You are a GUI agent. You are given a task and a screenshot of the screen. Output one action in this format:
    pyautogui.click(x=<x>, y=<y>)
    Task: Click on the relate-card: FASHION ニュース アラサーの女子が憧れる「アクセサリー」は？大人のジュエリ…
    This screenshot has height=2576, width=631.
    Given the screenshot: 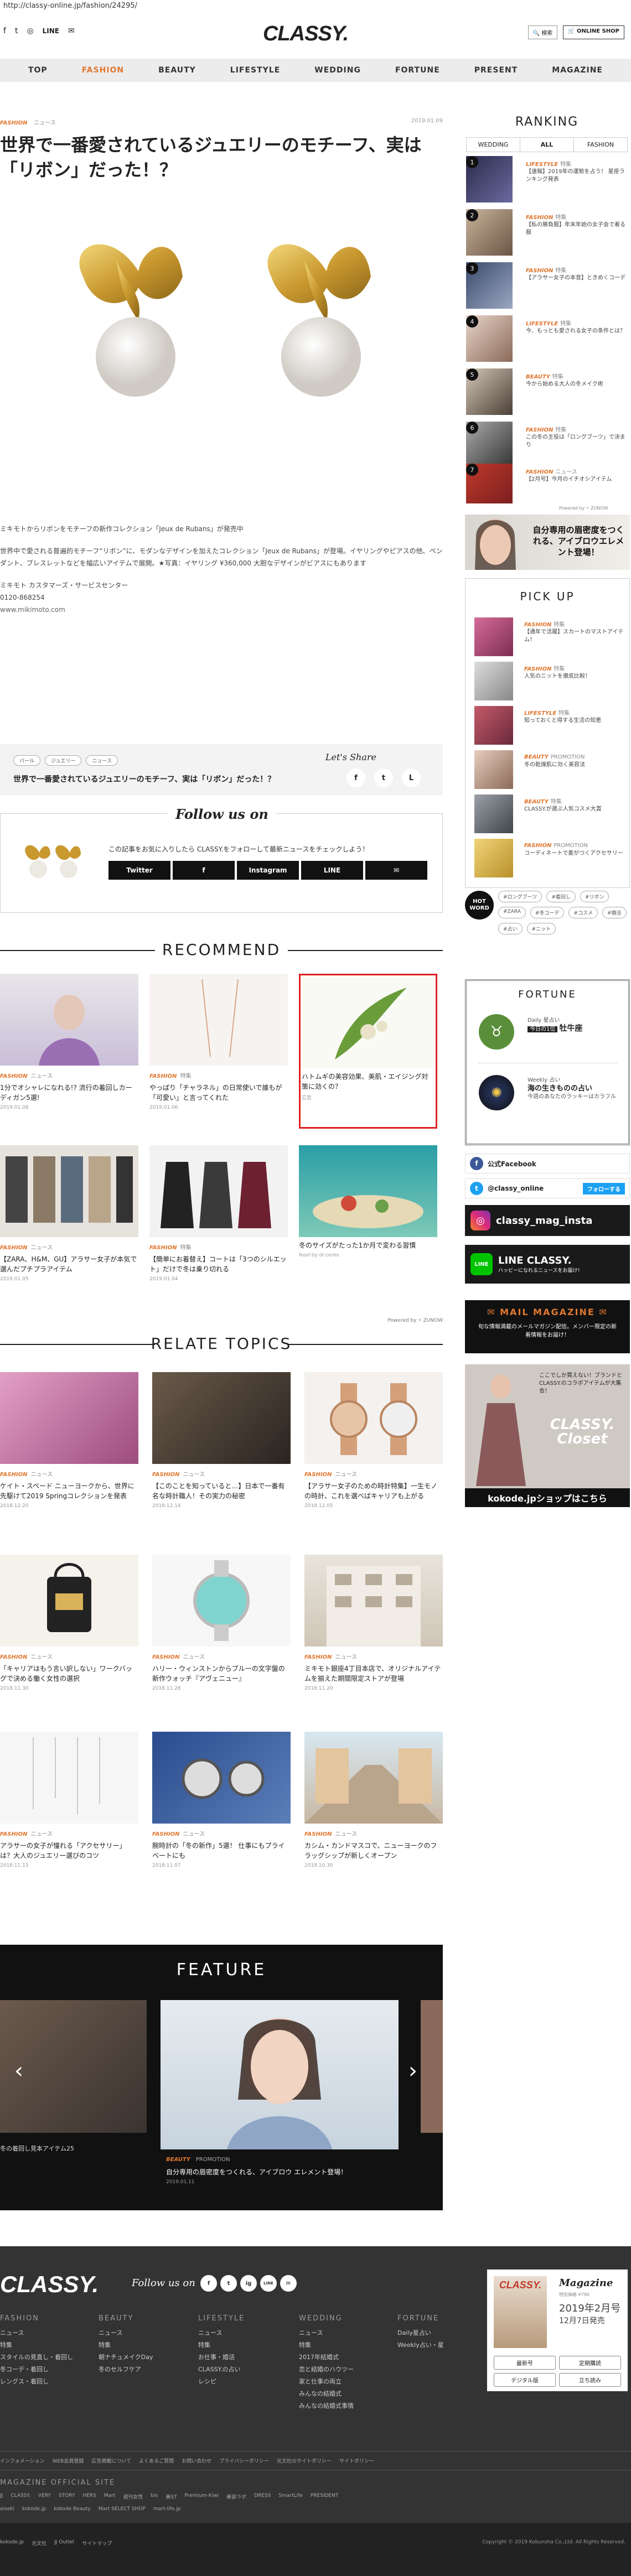 What is the action you would take?
    pyautogui.click(x=69, y=1800)
    